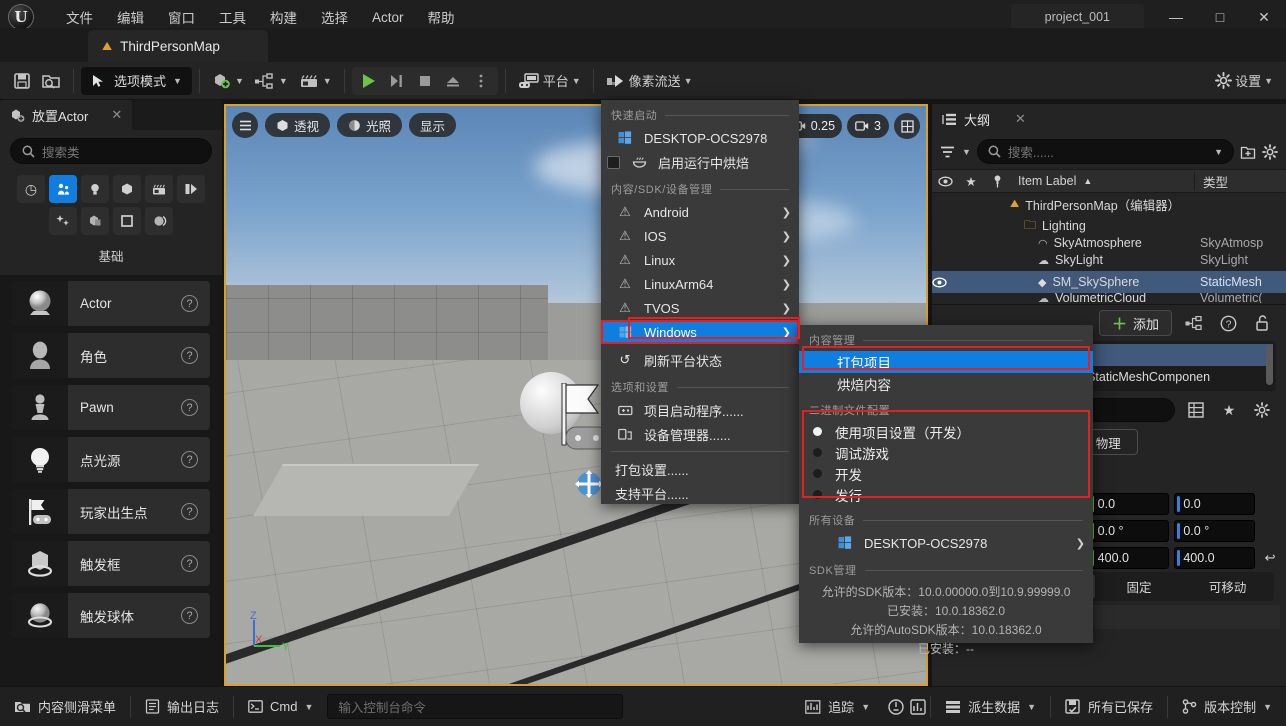 Image resolution: width=1286 pixels, height=726 pixels. What do you see at coordinates (111, 407) in the screenshot?
I see `list-item: Pawn ?` at bounding box center [111, 407].